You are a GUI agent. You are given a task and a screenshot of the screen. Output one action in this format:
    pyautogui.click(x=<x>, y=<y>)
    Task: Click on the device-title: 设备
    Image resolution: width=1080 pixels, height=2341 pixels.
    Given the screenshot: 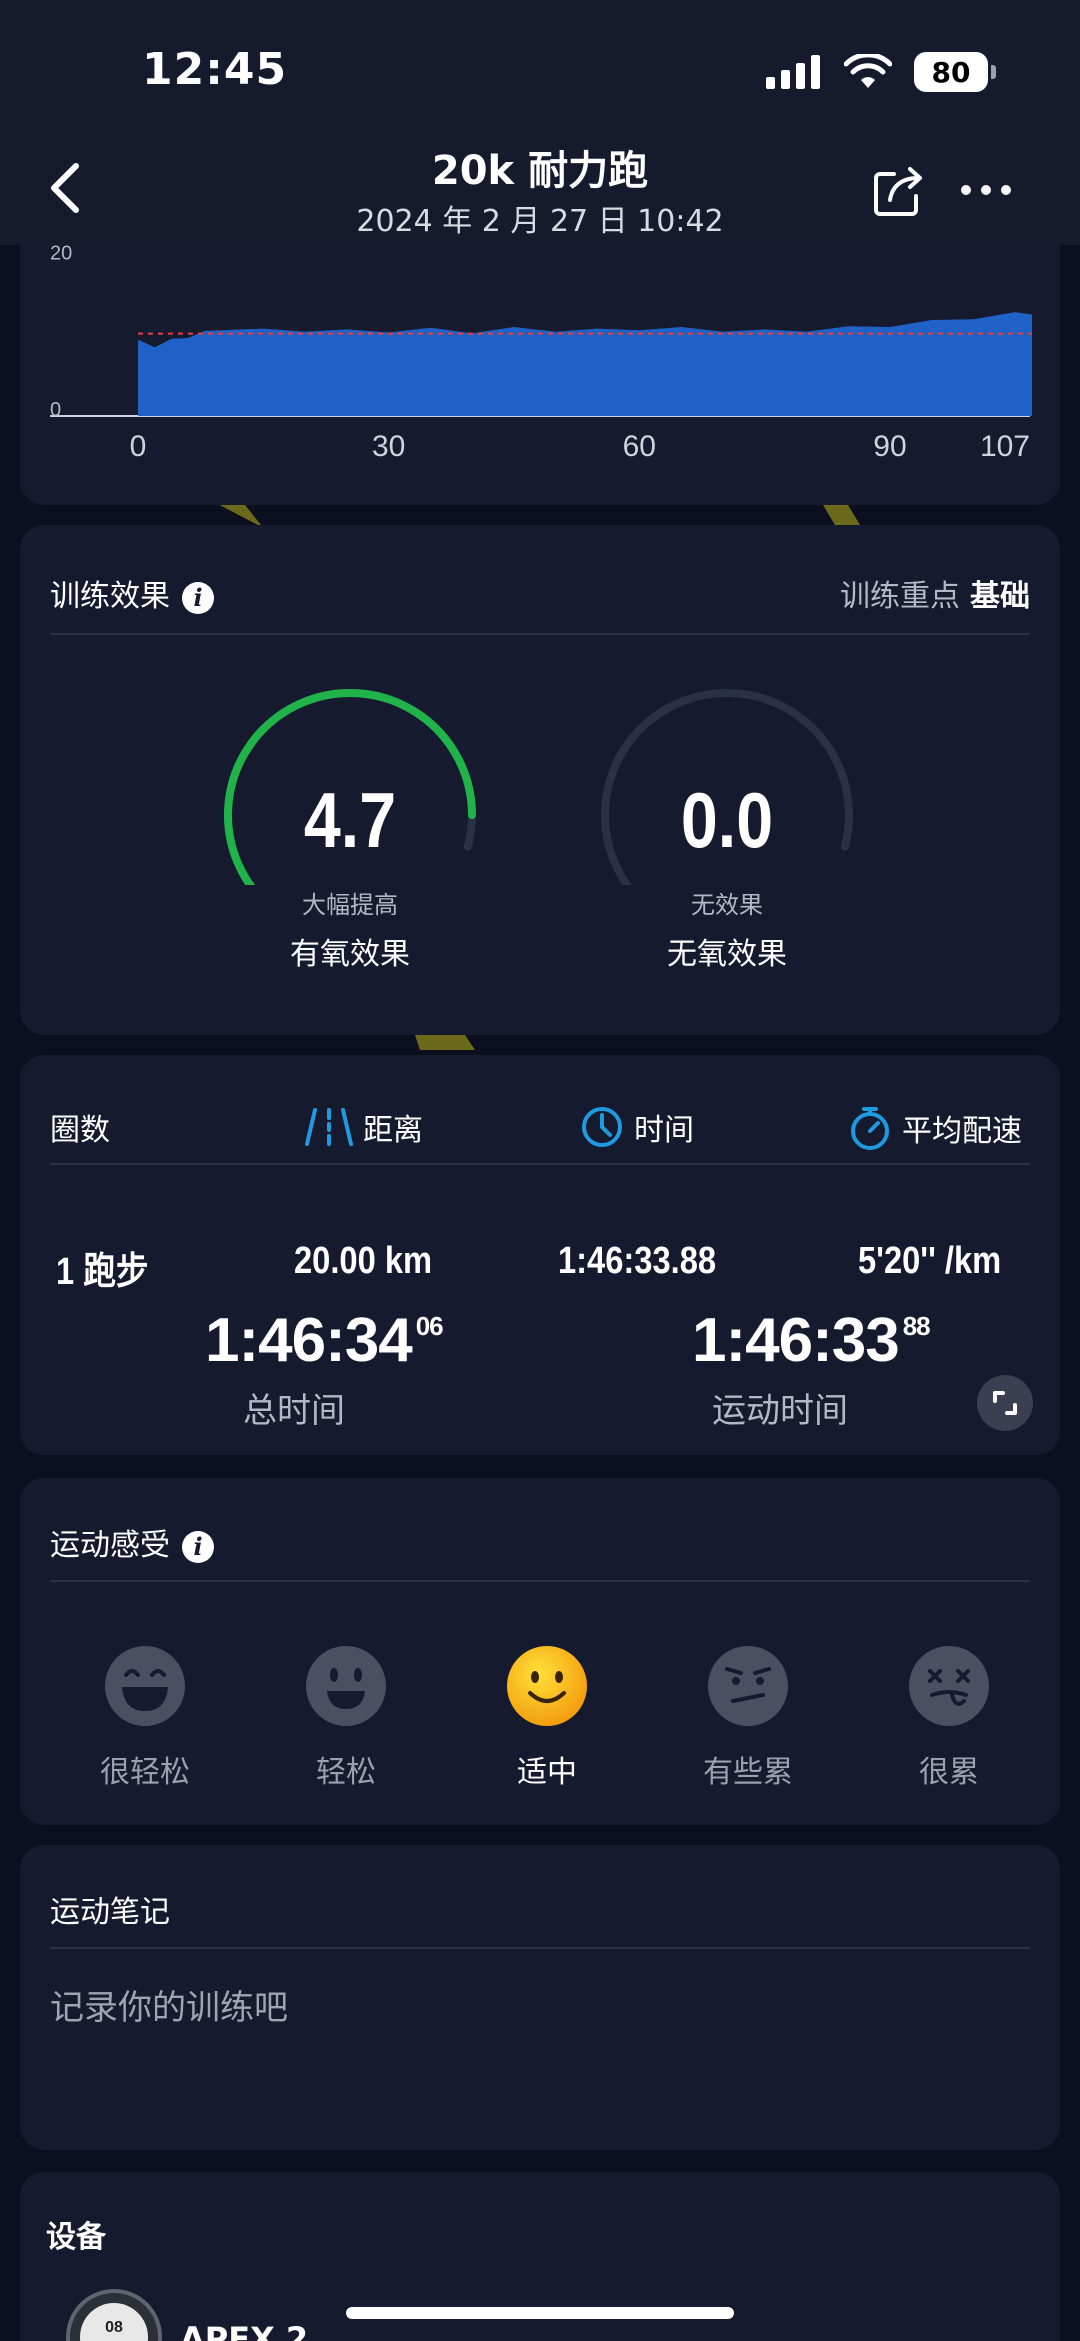 What is the action you would take?
    pyautogui.click(x=76, y=2237)
    